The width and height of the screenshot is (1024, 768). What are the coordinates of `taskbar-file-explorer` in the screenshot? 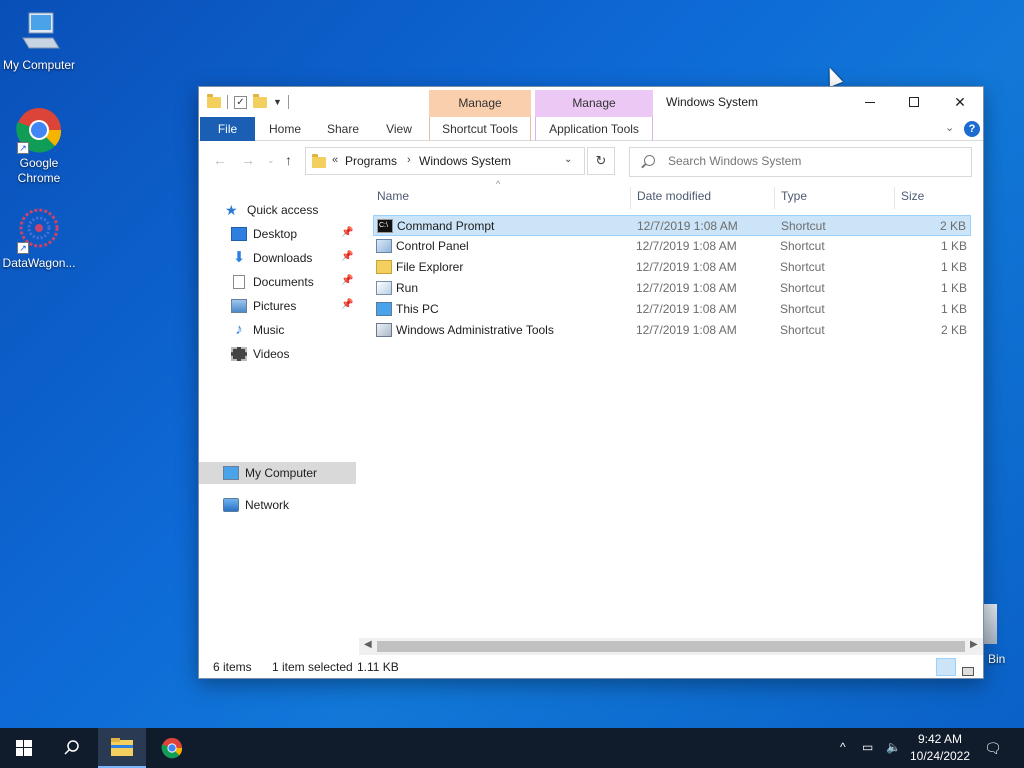 It's located at (122, 748).